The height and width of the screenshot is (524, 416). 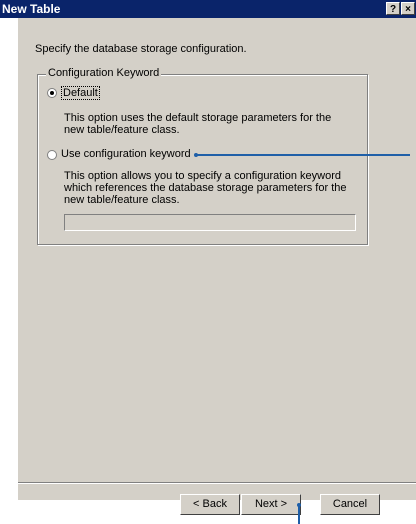 I want to click on title-bar: New Table ? ×, so click(x=208, y=9).